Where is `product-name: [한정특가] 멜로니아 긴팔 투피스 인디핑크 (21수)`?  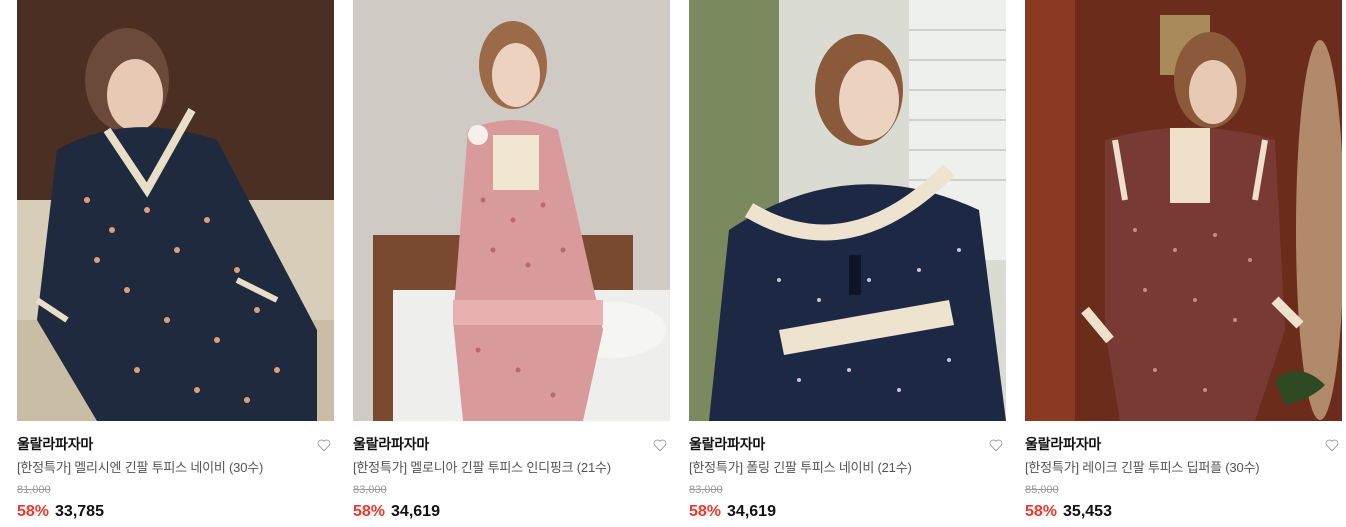 product-name: [한정특가] 멜로니아 긴팔 투피스 인디핑크 (21수) is located at coordinates (511, 468).